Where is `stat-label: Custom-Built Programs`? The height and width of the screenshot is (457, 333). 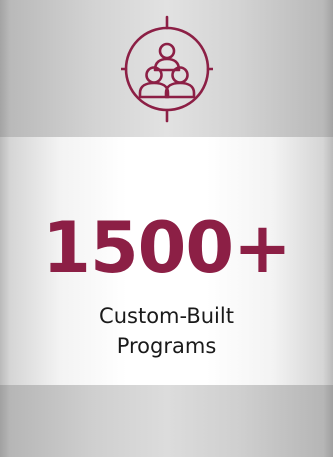
stat-label: Custom-Built Programs is located at coordinates (166, 331).